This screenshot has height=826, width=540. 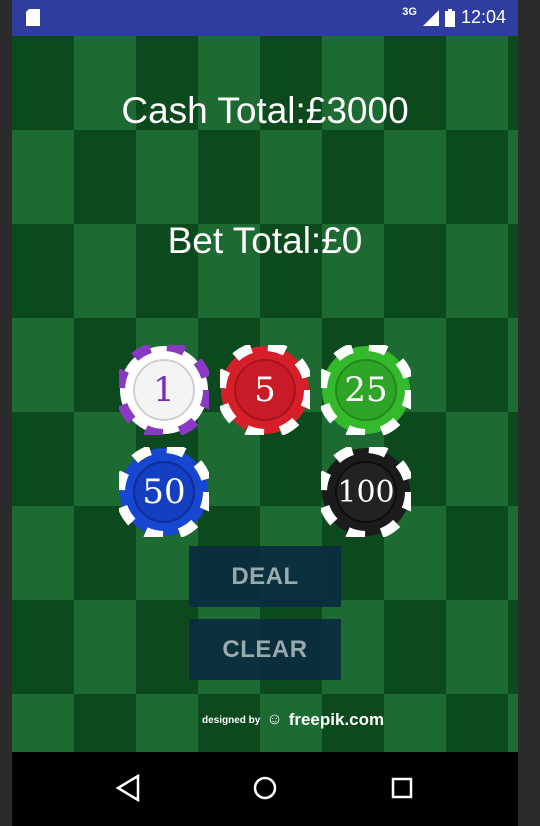 I want to click on chip-value: 5, so click(x=265, y=390).